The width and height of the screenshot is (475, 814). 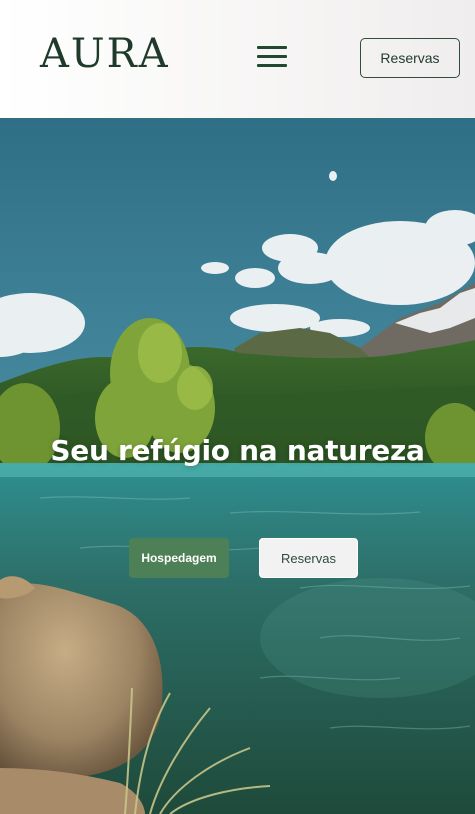 What do you see at coordinates (272, 65) in the screenshot?
I see `menu-bar-bottom` at bounding box center [272, 65].